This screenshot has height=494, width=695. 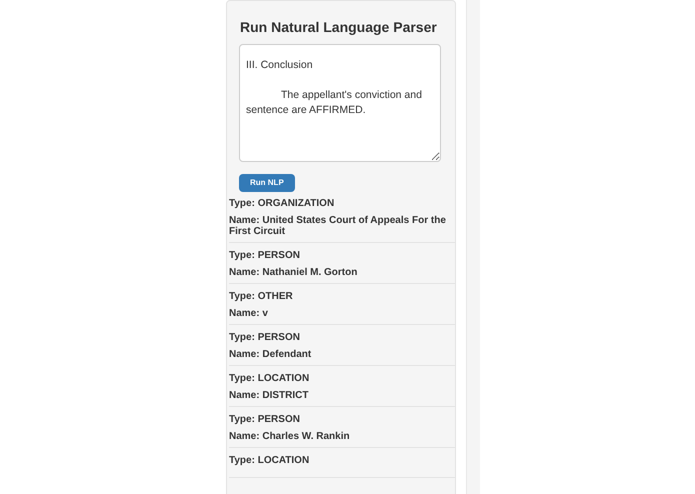 What do you see at coordinates (269, 395) in the screenshot?
I see `entity-name: Name: DISTRICT` at bounding box center [269, 395].